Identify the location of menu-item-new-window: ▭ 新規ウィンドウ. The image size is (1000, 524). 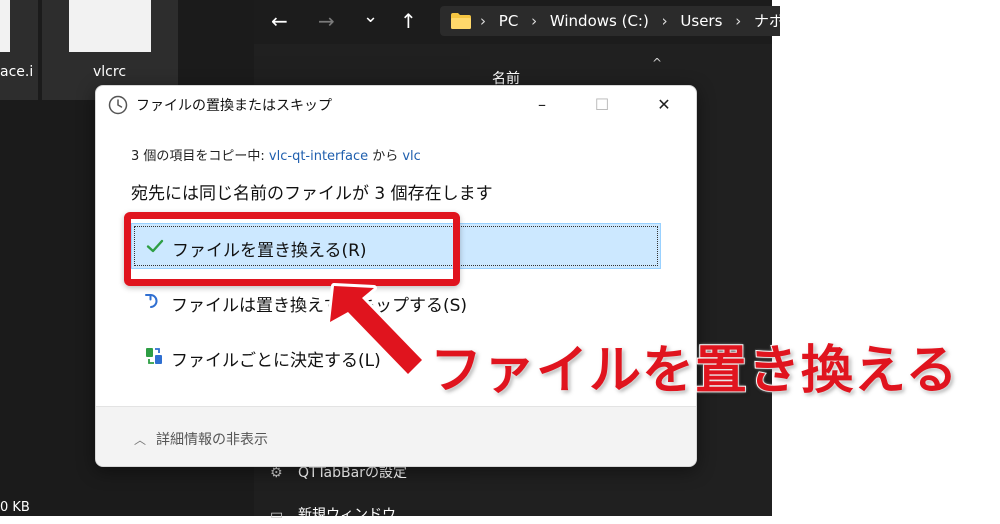
(333, 514).